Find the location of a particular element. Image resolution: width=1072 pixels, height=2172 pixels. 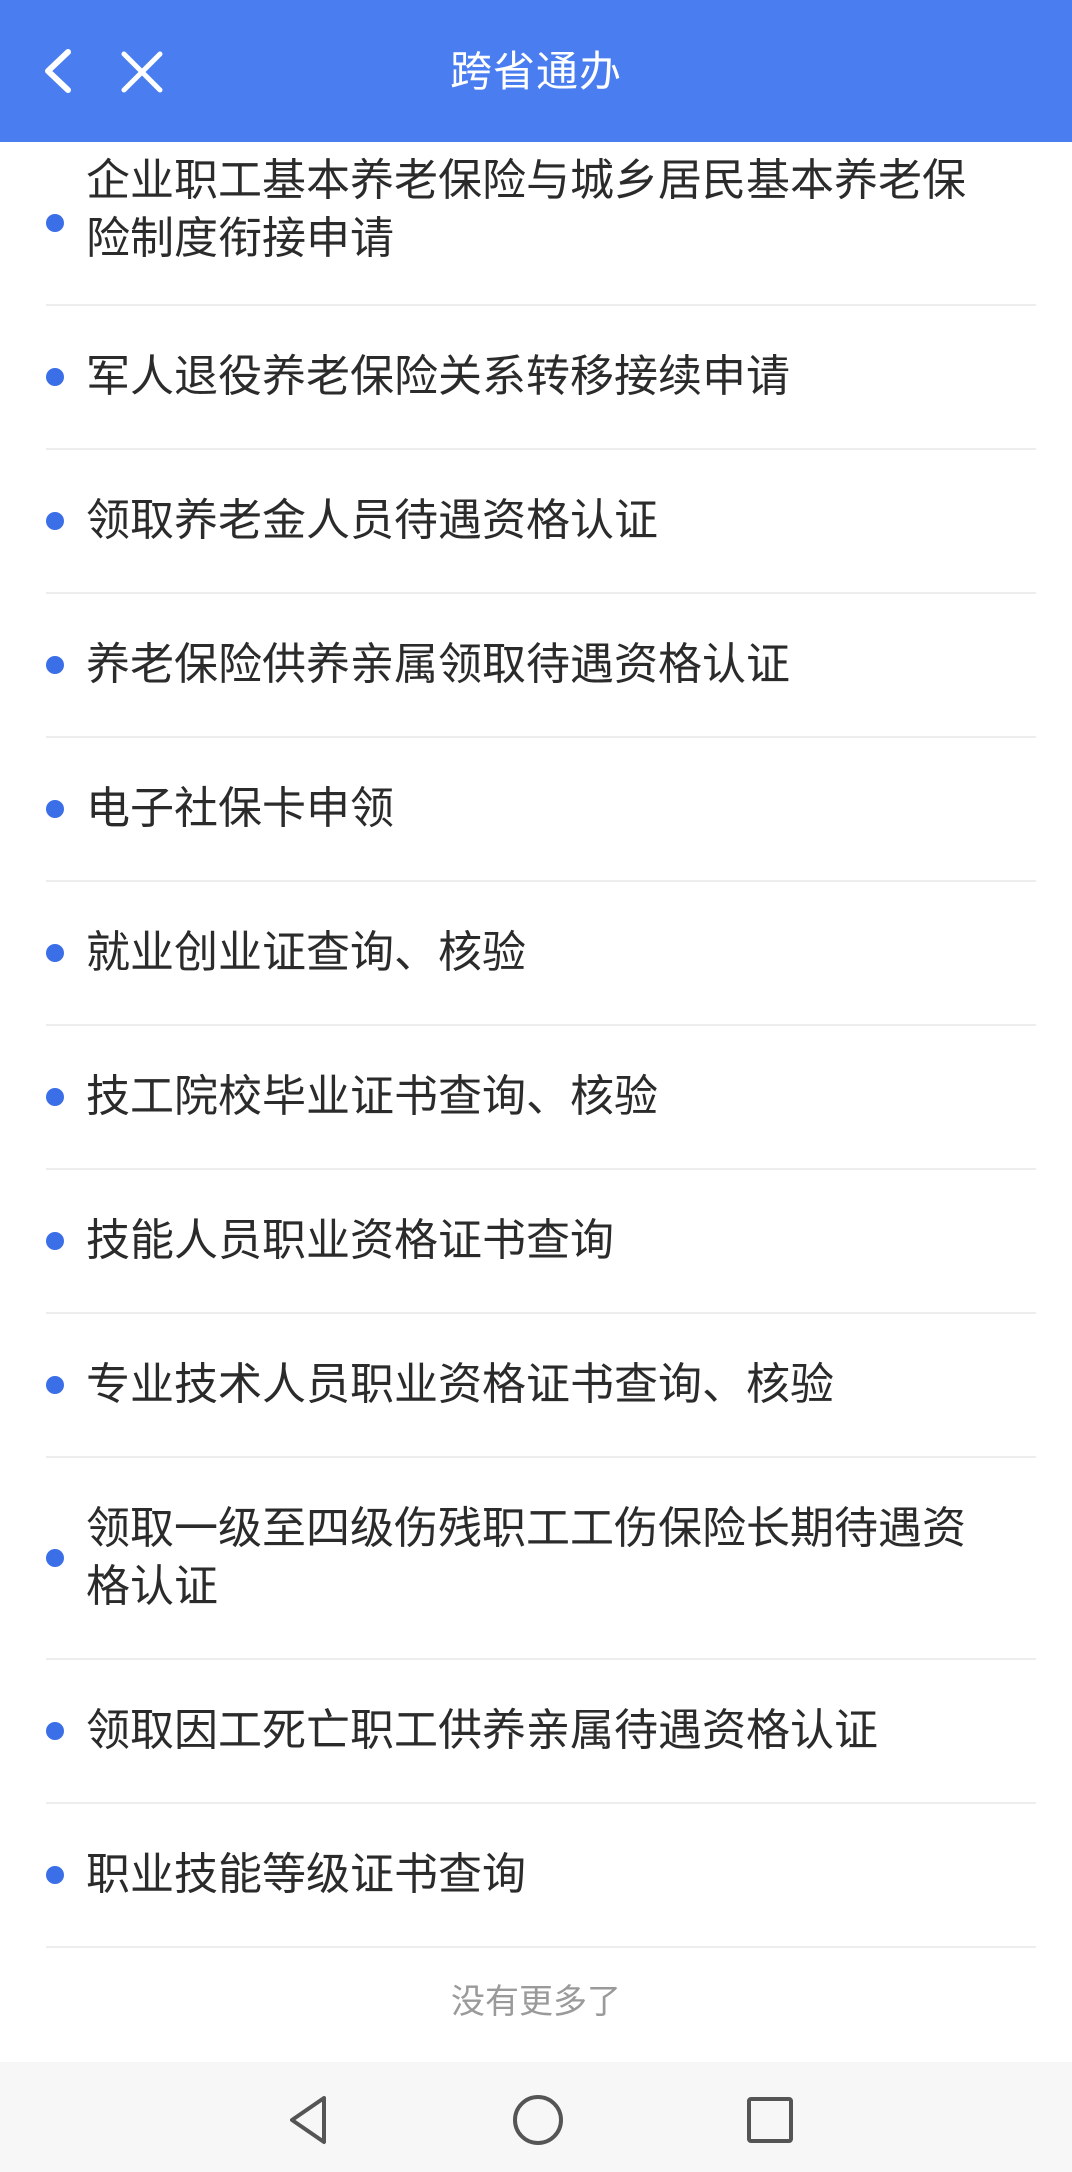

system-home-button is located at coordinates (538, 2120).